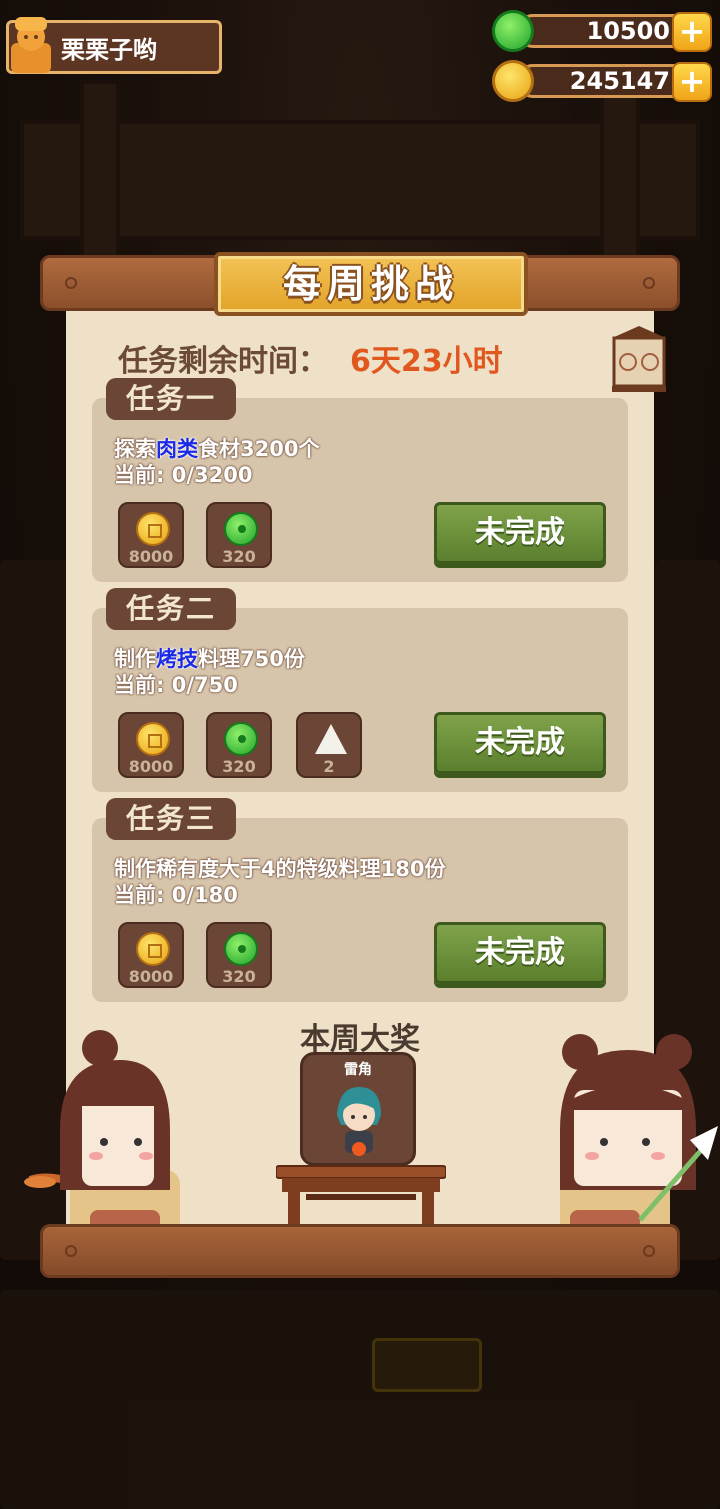 The image size is (720, 1509). Describe the element at coordinates (31, 44) in the screenshot. I see `chef-avatar-icon` at that location.